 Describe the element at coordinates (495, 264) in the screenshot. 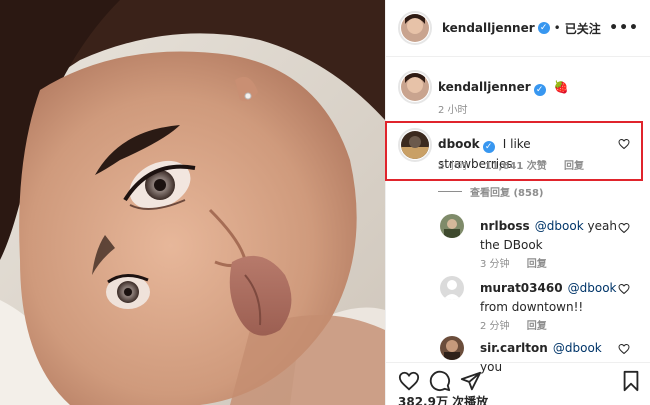

I see `reply-time: 3 分钟` at that location.